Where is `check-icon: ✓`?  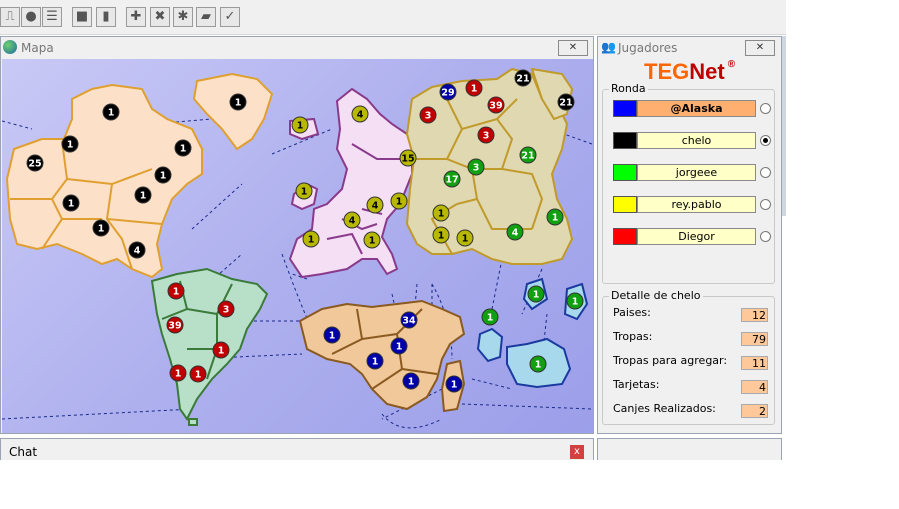 check-icon: ✓ is located at coordinates (230, 17).